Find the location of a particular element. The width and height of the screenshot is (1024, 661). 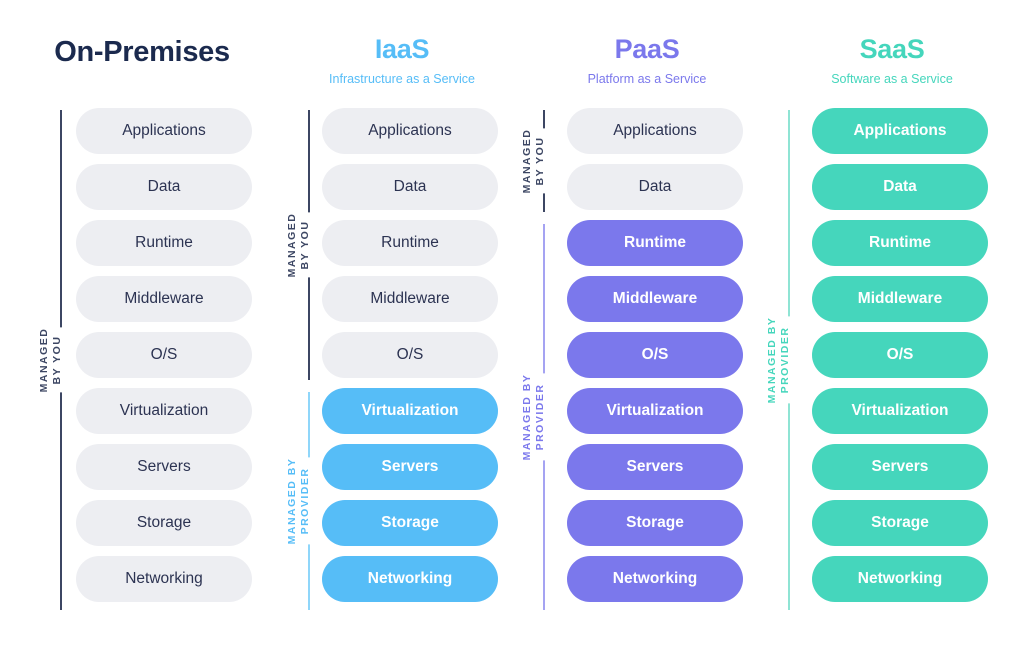

column-header-iaas: IaaS Infrastructure as a Service is located at coordinates (402, 61).